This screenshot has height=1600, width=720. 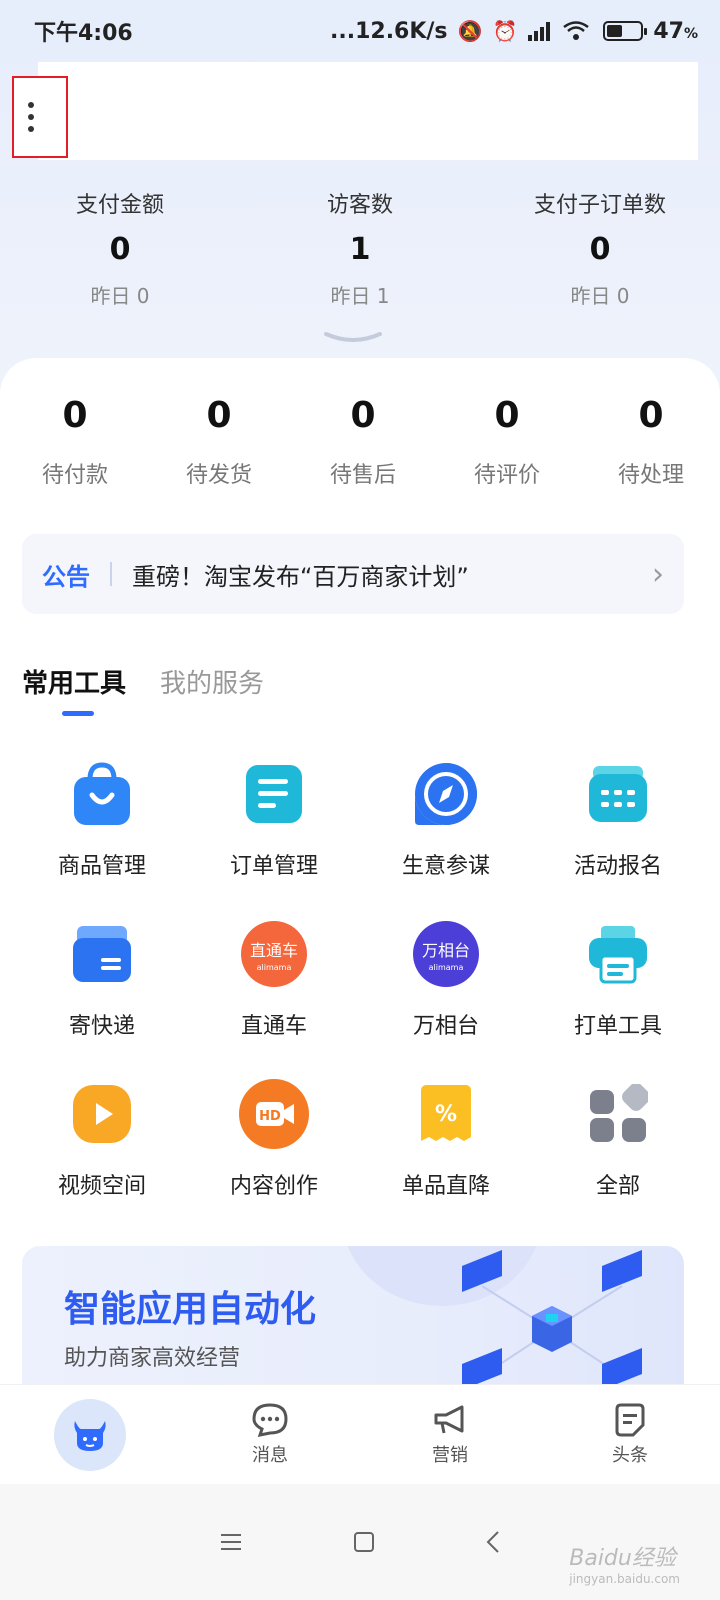 I want to click on tool-order-management: 订单管理, so click(x=274, y=834).